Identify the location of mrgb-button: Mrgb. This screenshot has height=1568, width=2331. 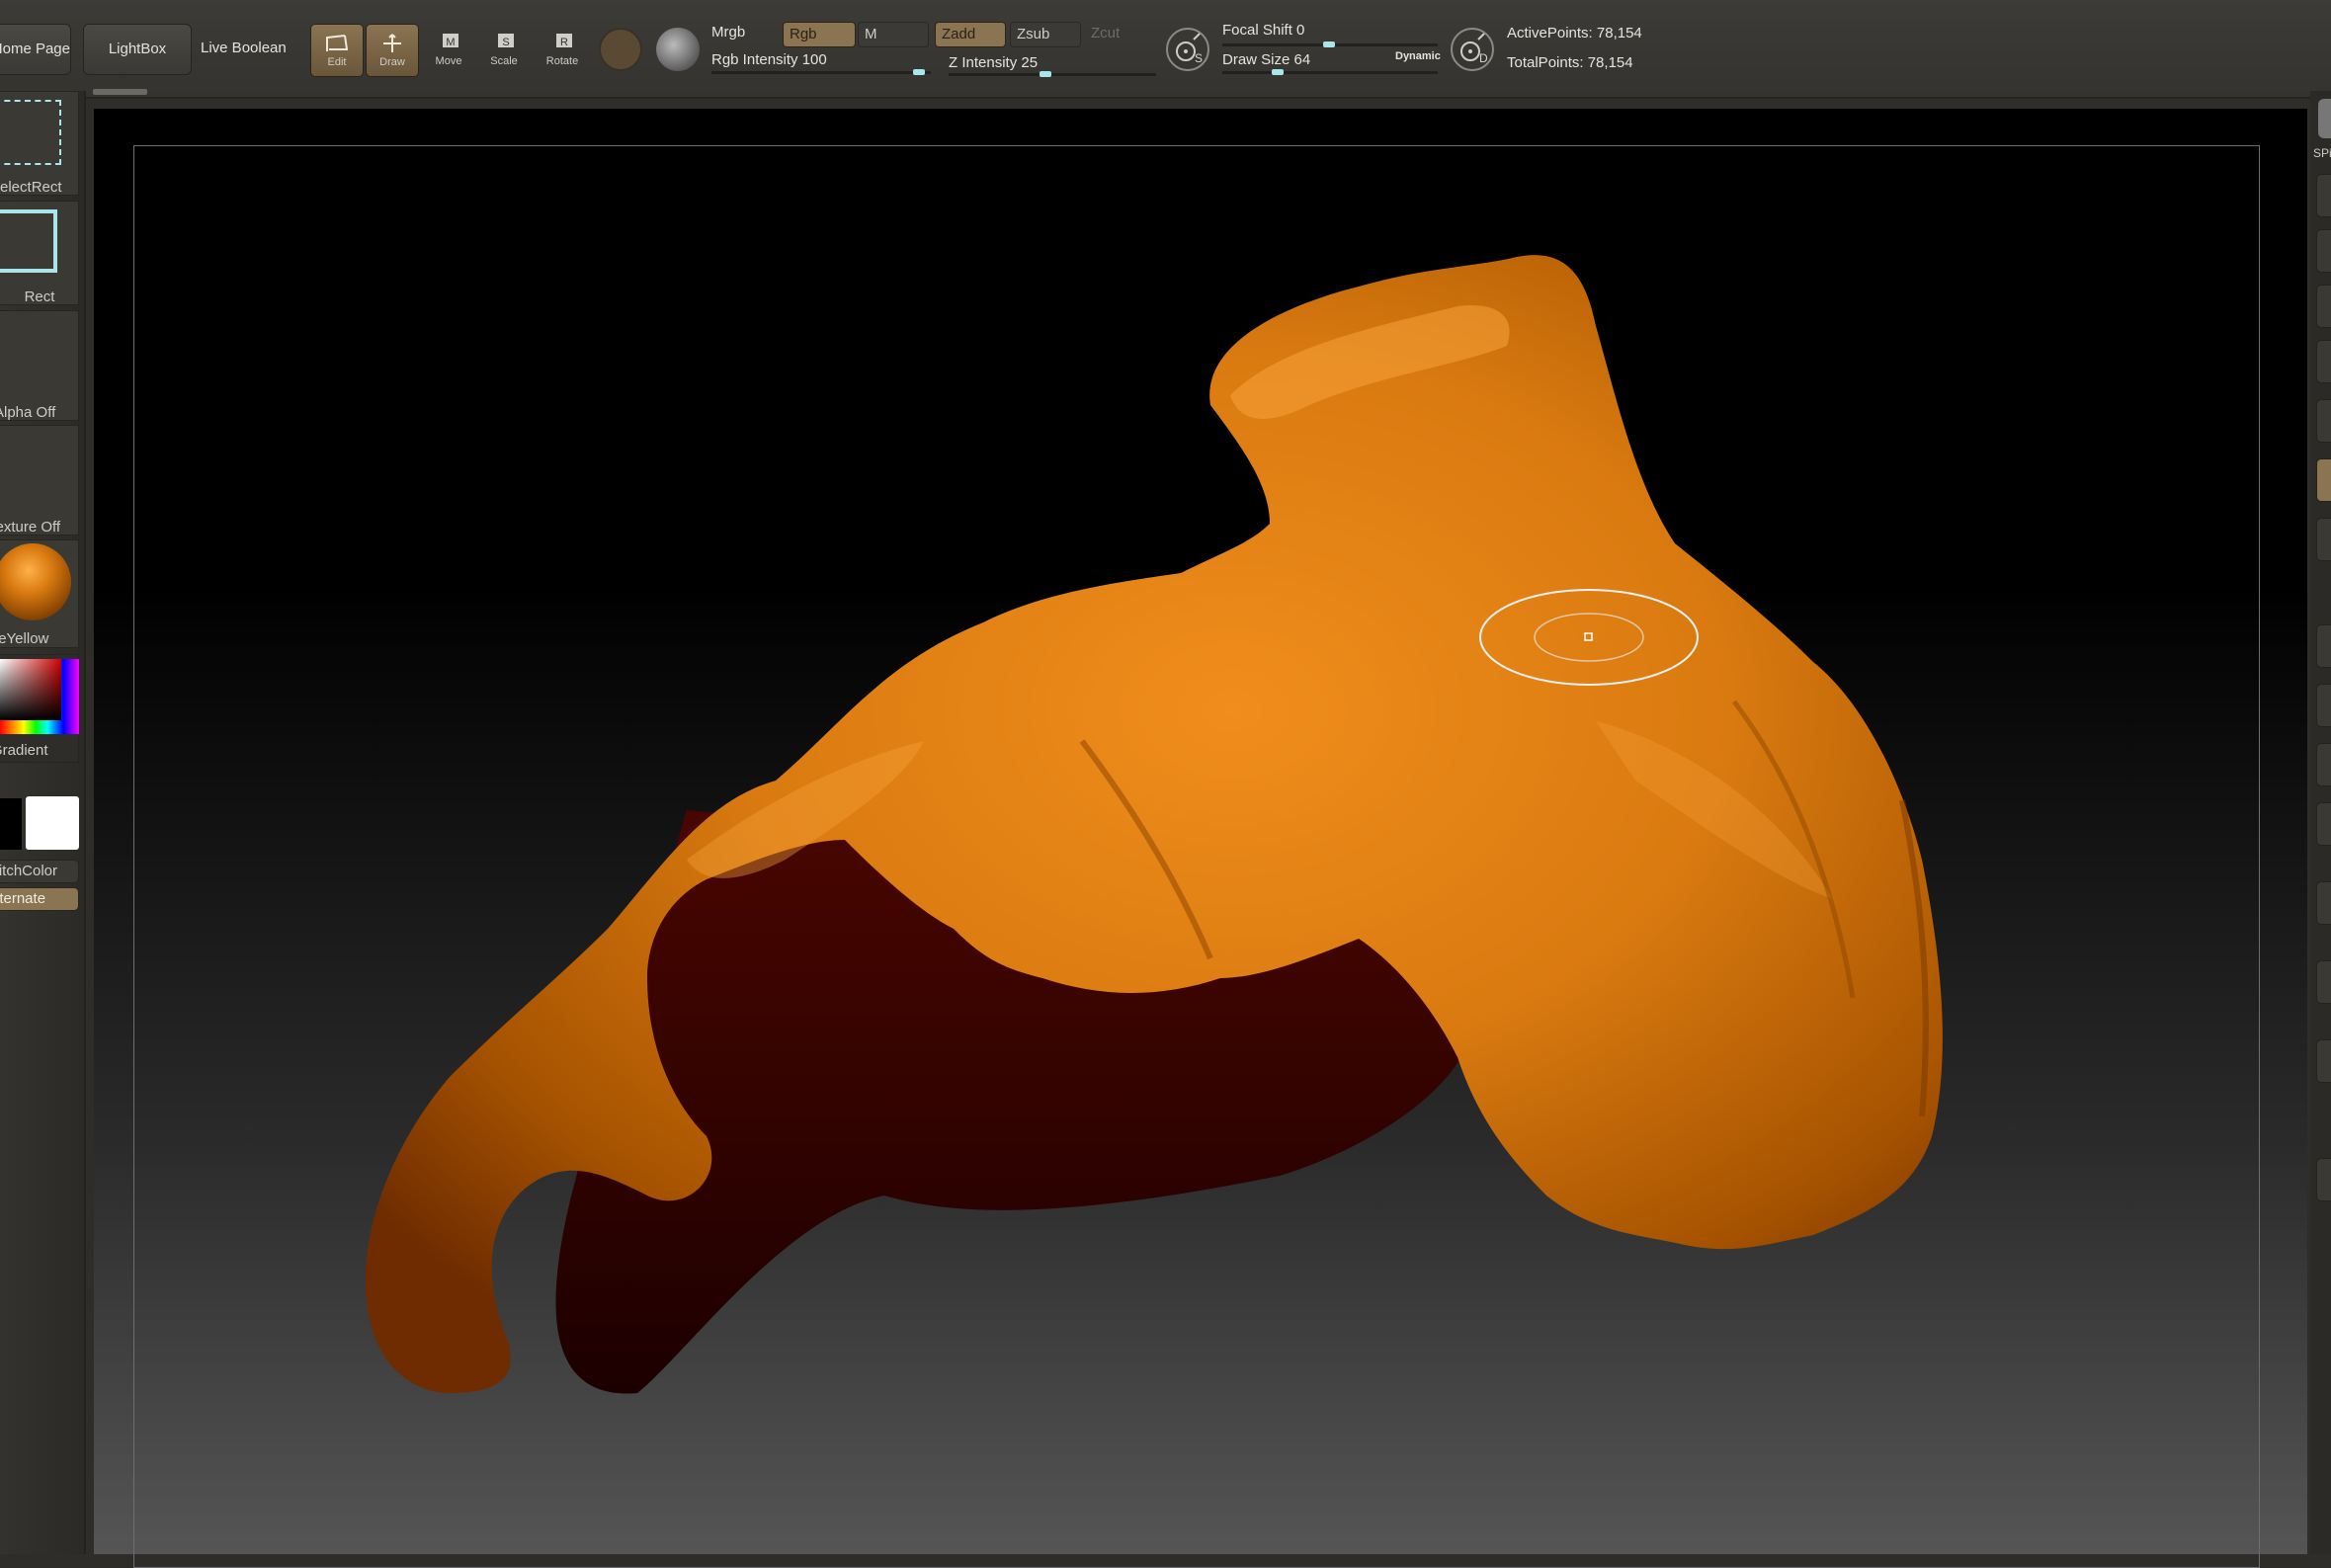
(728, 32).